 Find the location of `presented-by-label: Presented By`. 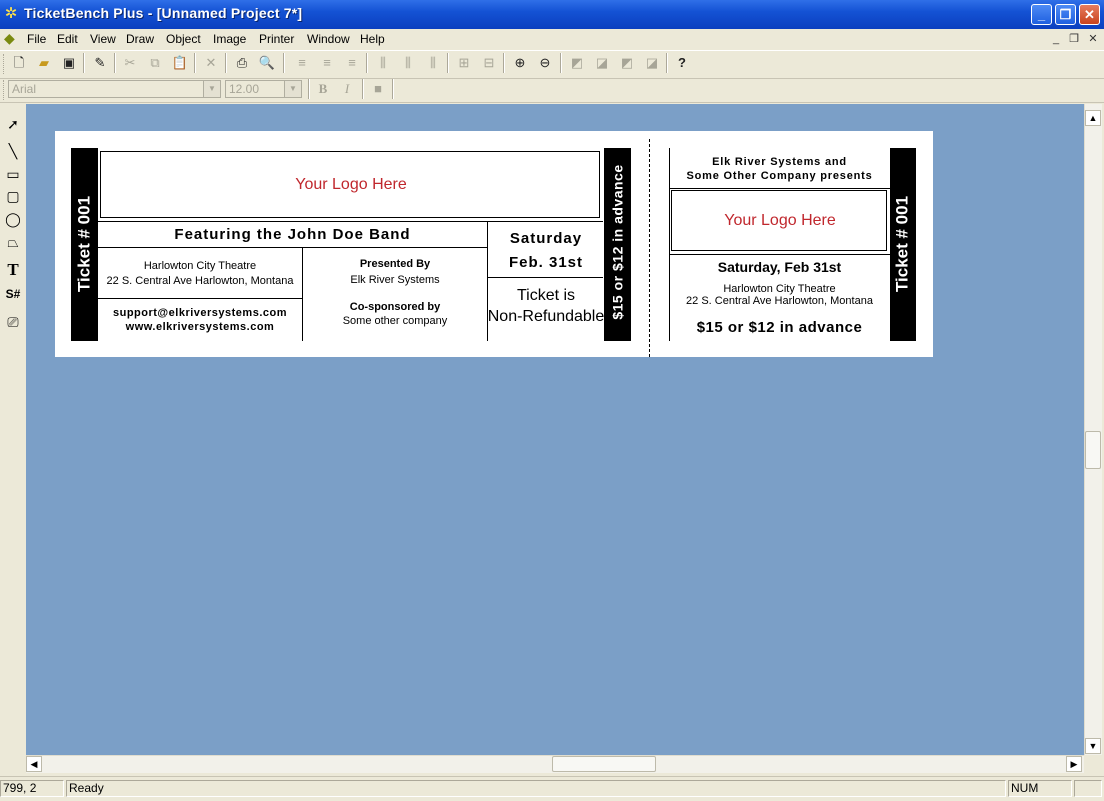

presented-by-label: Presented By is located at coordinates (395, 264).